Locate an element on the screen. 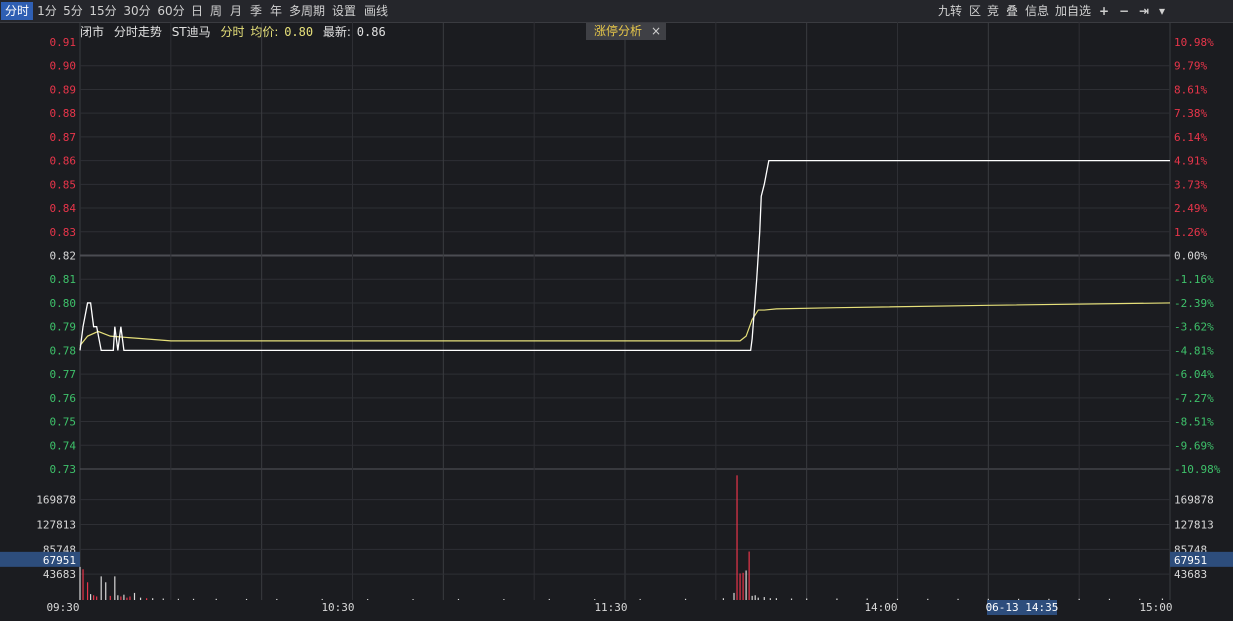 This screenshot has width=1233, height=621. period-tab-1: 1分 is located at coordinates (47, 11).